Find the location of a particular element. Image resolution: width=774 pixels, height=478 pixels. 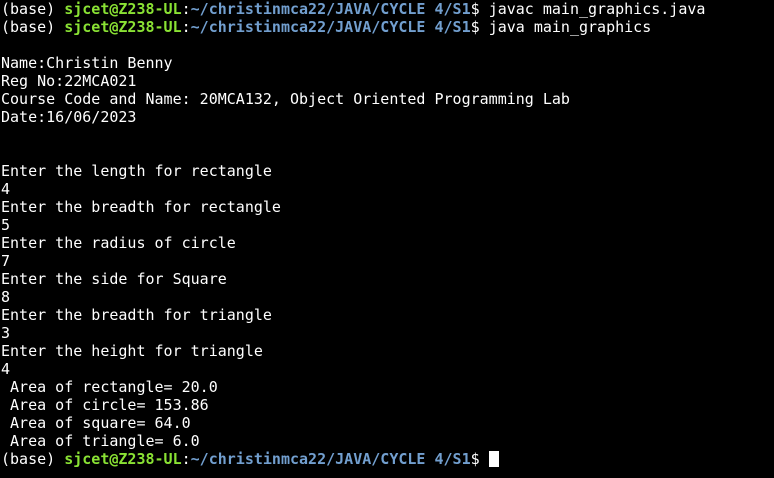

output-result-circle: Area of circle= 153.86 is located at coordinates (105, 405).